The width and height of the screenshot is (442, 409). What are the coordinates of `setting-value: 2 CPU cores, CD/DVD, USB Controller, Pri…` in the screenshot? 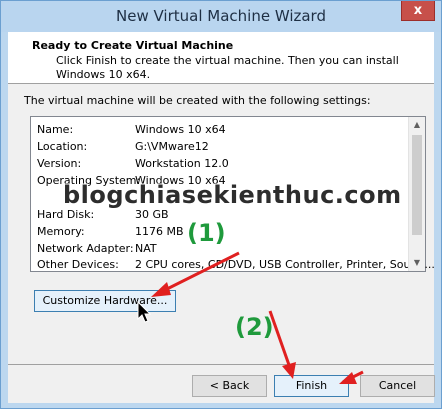 It's located at (285, 264).